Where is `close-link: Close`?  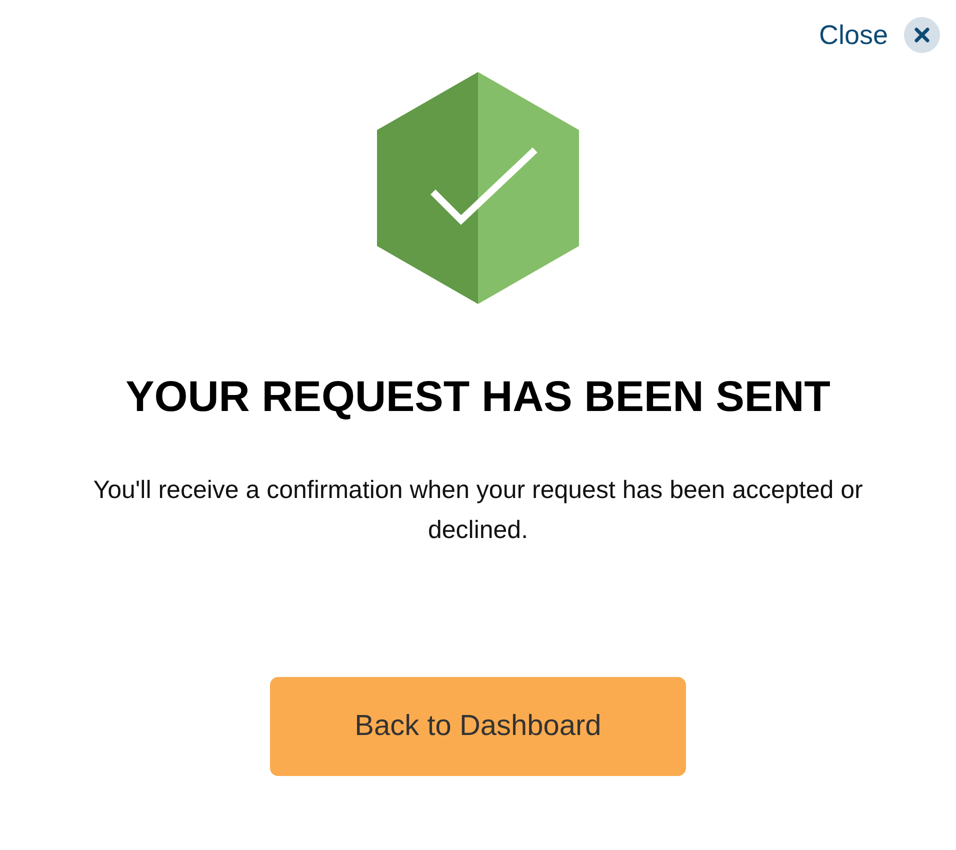
close-link: Close is located at coordinates (853, 35).